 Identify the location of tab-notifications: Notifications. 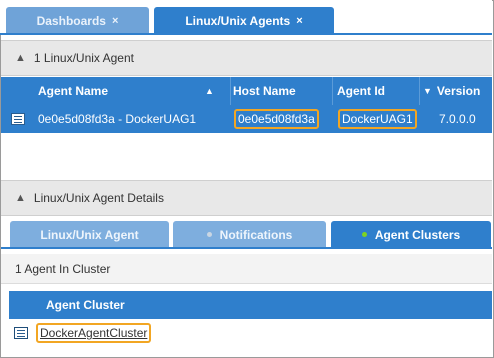
(249, 234).